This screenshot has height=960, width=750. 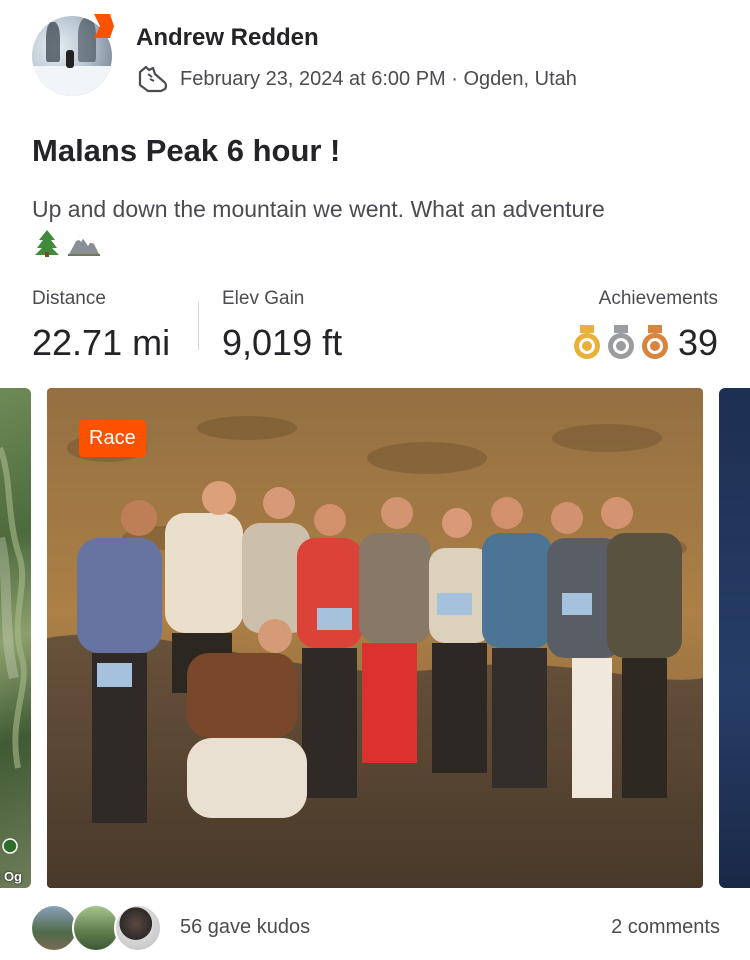 What do you see at coordinates (53, 42) in the screenshot?
I see `avatar-tree` at bounding box center [53, 42].